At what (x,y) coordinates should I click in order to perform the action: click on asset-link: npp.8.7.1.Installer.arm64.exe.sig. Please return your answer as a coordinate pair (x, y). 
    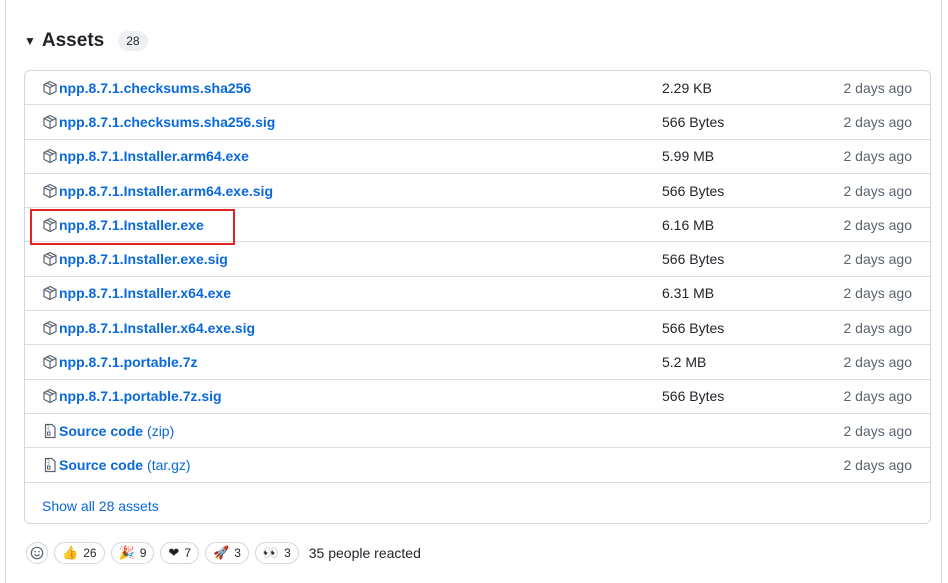
    Looking at the image, I should click on (166, 191).